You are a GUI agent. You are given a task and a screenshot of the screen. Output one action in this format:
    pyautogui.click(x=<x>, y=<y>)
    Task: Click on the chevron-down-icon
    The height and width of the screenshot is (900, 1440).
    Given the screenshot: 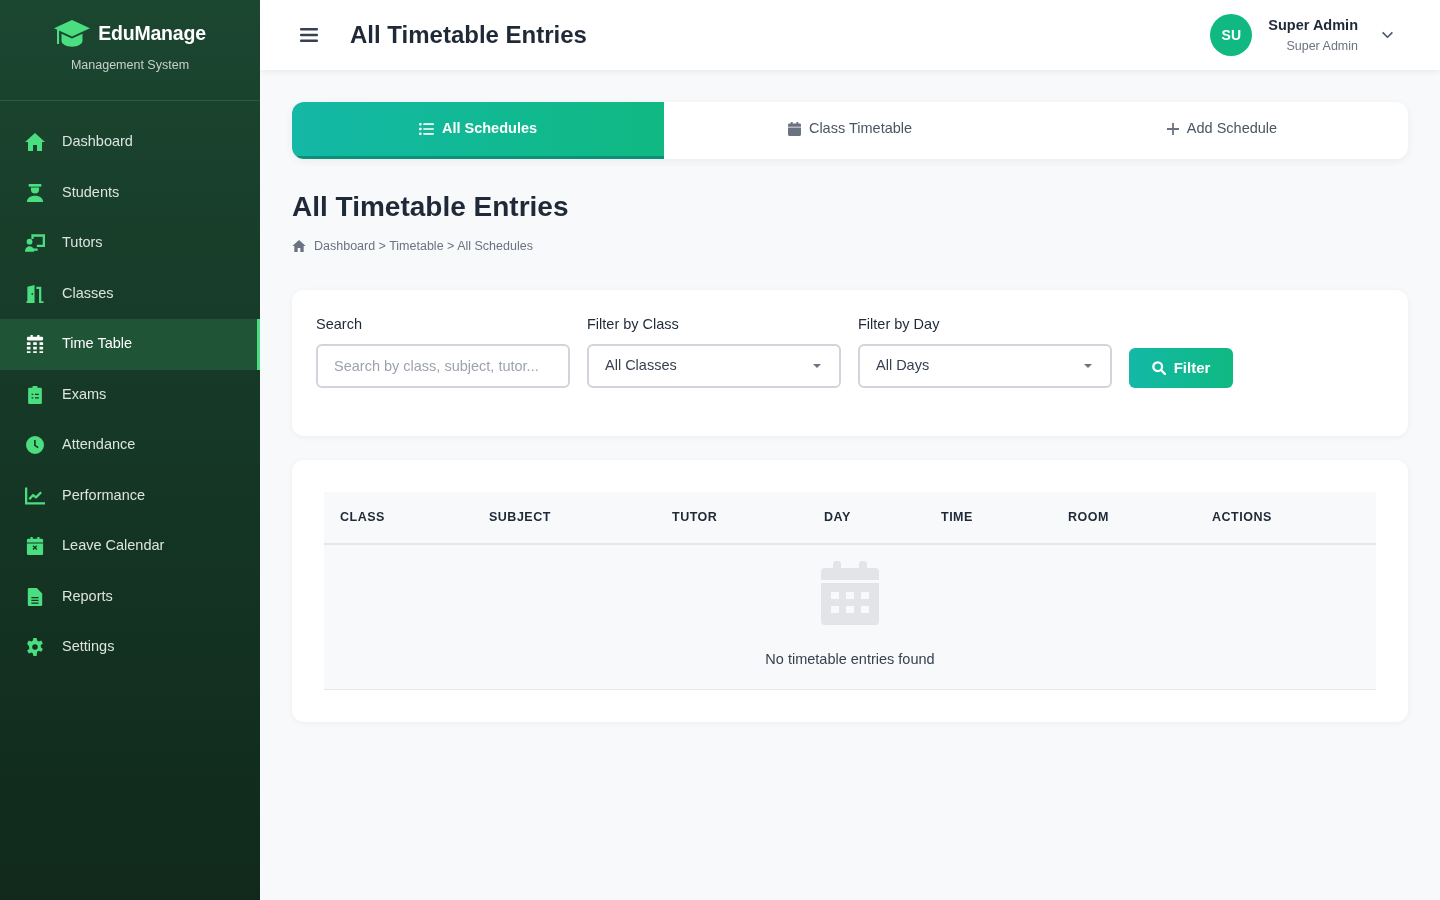 What is the action you would take?
    pyautogui.click(x=1387, y=35)
    